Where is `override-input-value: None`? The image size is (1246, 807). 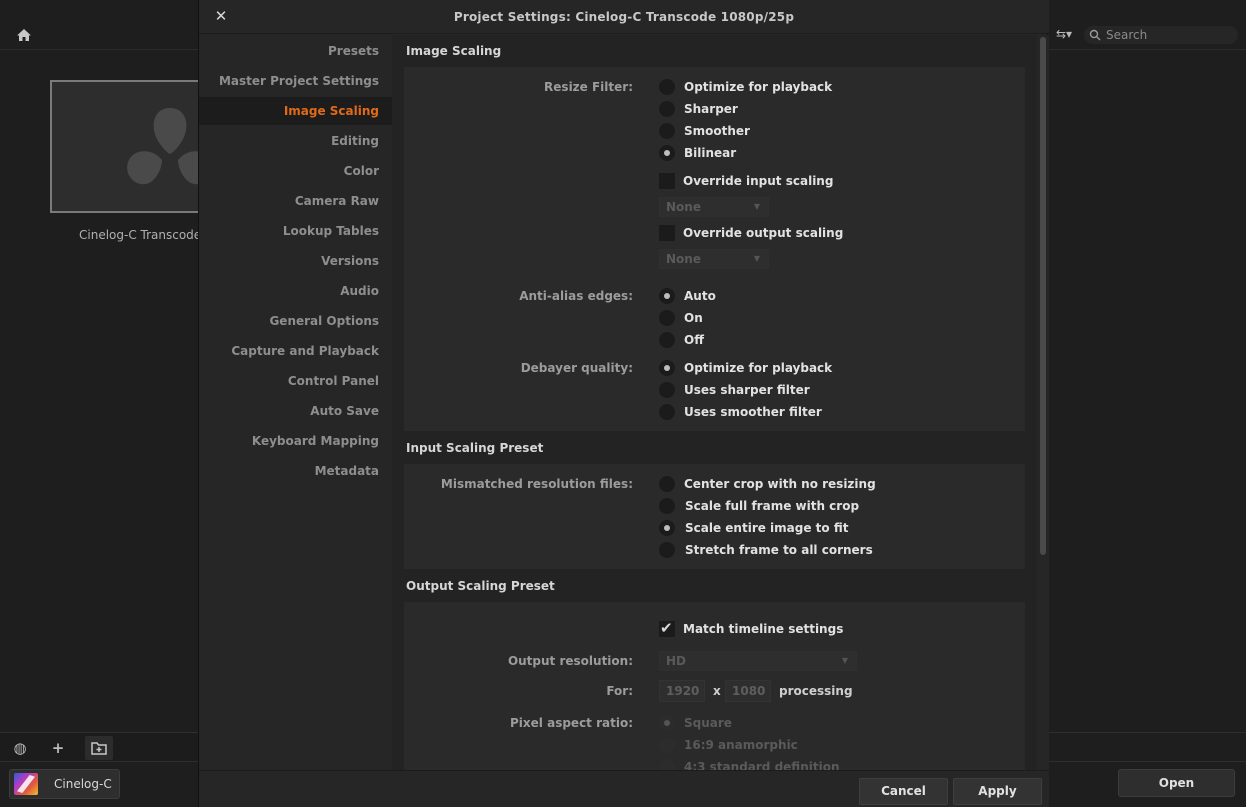 override-input-value: None is located at coordinates (683, 207).